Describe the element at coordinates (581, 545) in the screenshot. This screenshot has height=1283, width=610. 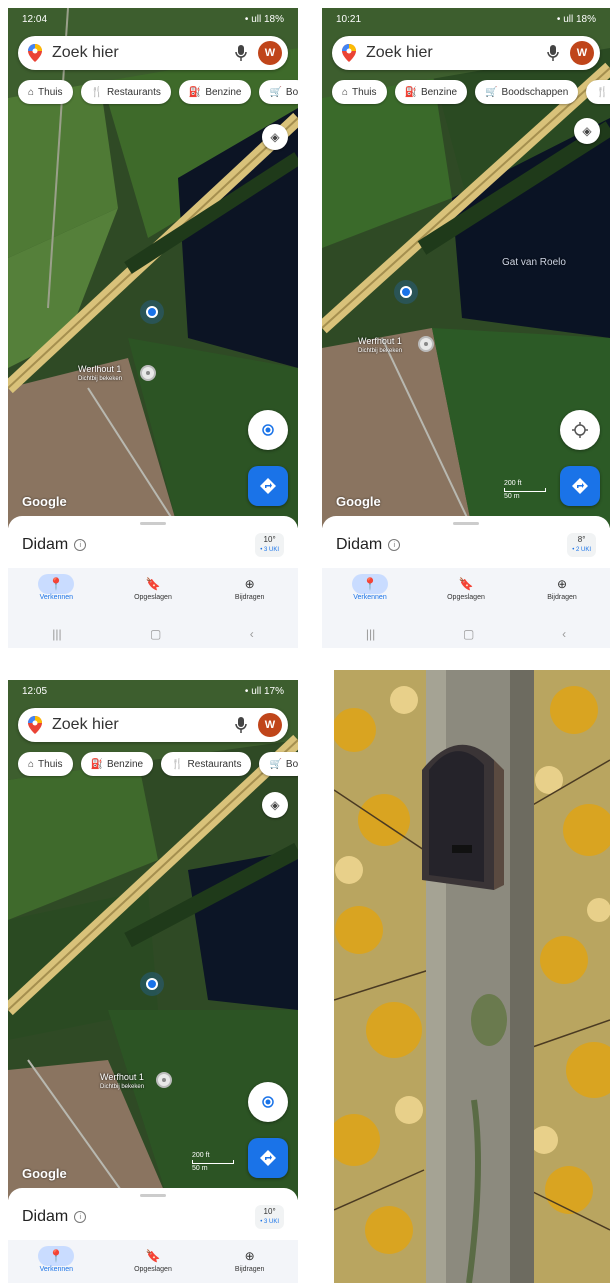
I see `weather-widget: 8° • 2 UKI` at that location.